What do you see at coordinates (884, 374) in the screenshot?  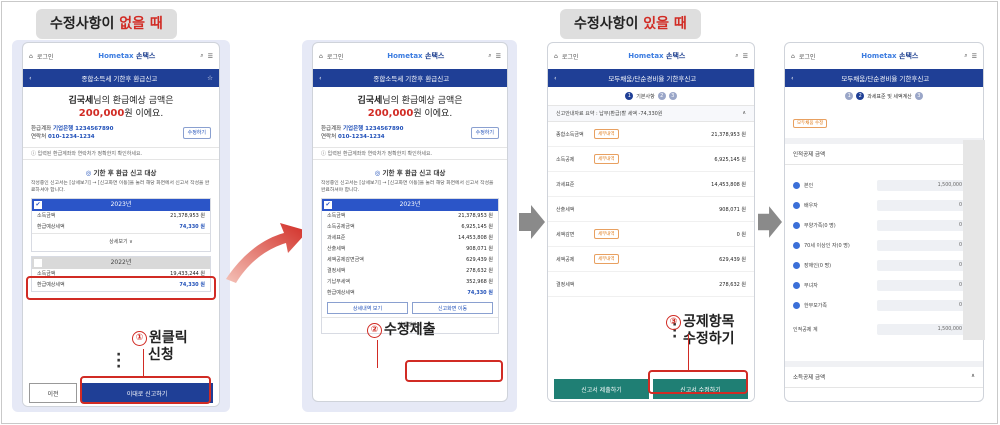 I see `section-income-deduction: 소득공제 금액 ∧` at bounding box center [884, 374].